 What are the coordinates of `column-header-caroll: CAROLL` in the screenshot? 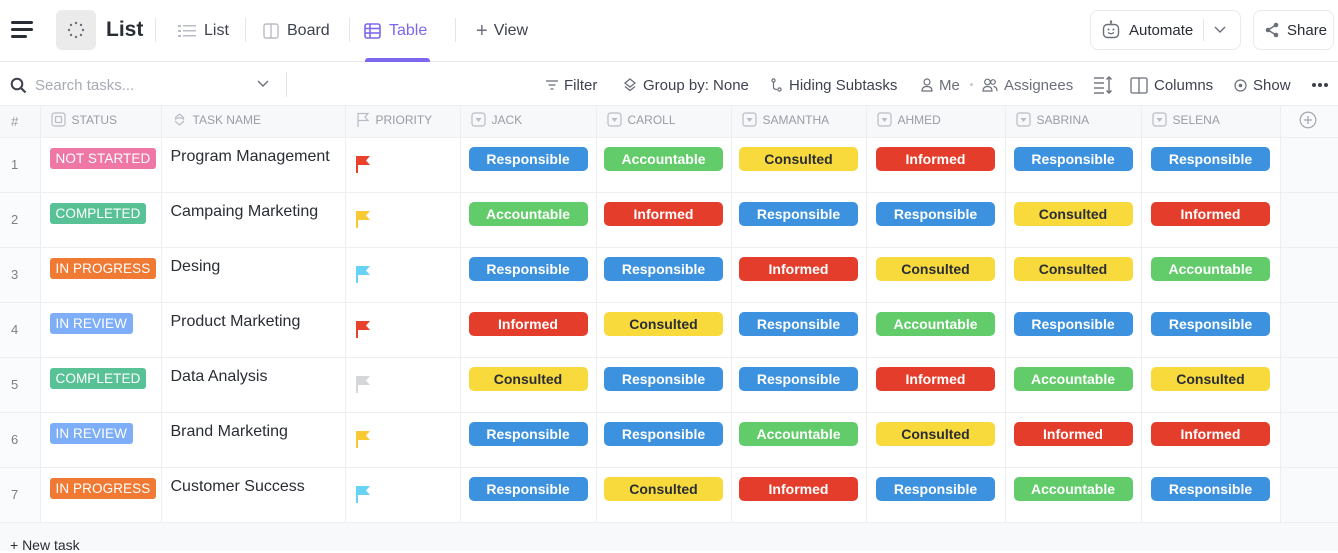 It's located at (664, 122).